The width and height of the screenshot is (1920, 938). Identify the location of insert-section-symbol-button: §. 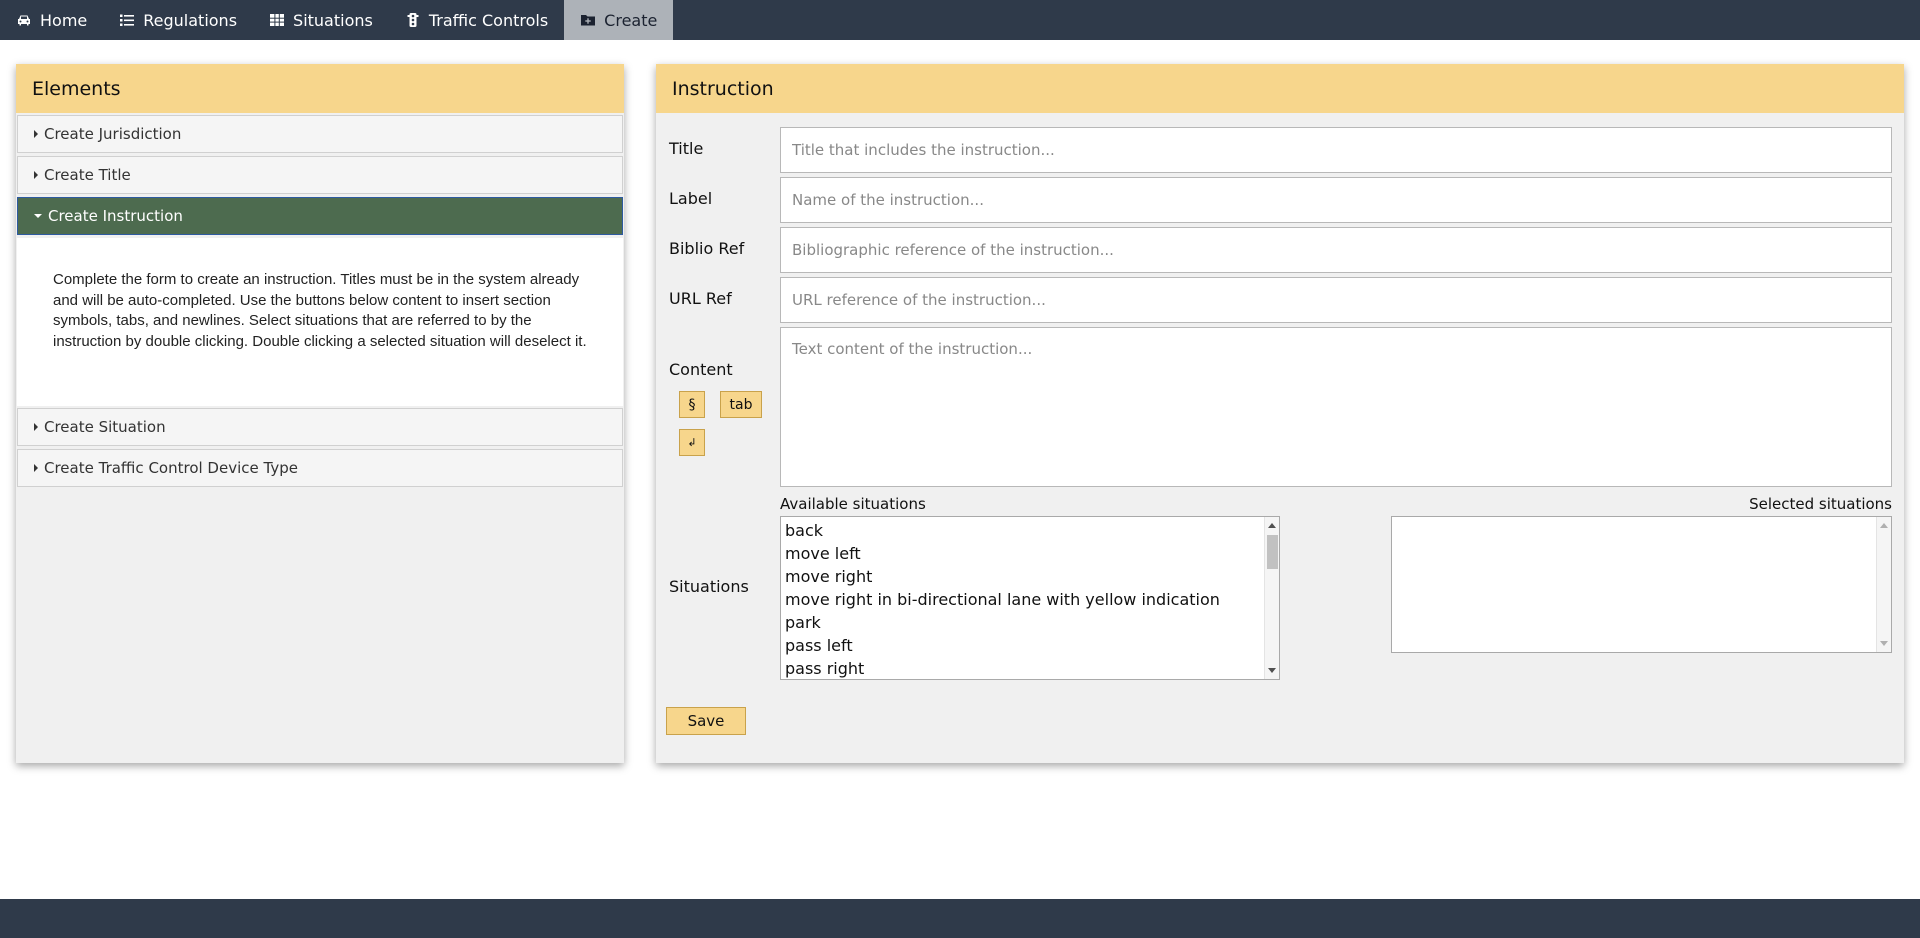
(692, 404).